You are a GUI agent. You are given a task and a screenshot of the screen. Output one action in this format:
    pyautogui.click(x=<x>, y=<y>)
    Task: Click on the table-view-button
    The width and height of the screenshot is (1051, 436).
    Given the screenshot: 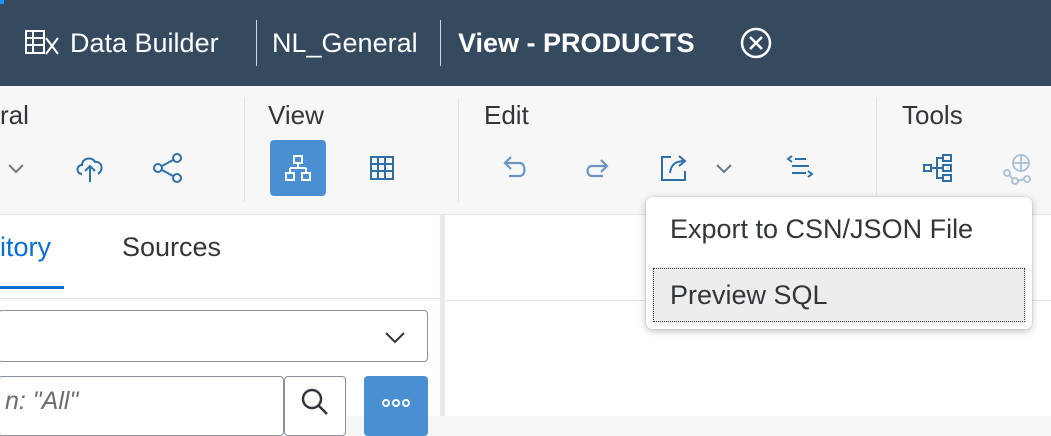 What is the action you would take?
    pyautogui.click(x=382, y=168)
    